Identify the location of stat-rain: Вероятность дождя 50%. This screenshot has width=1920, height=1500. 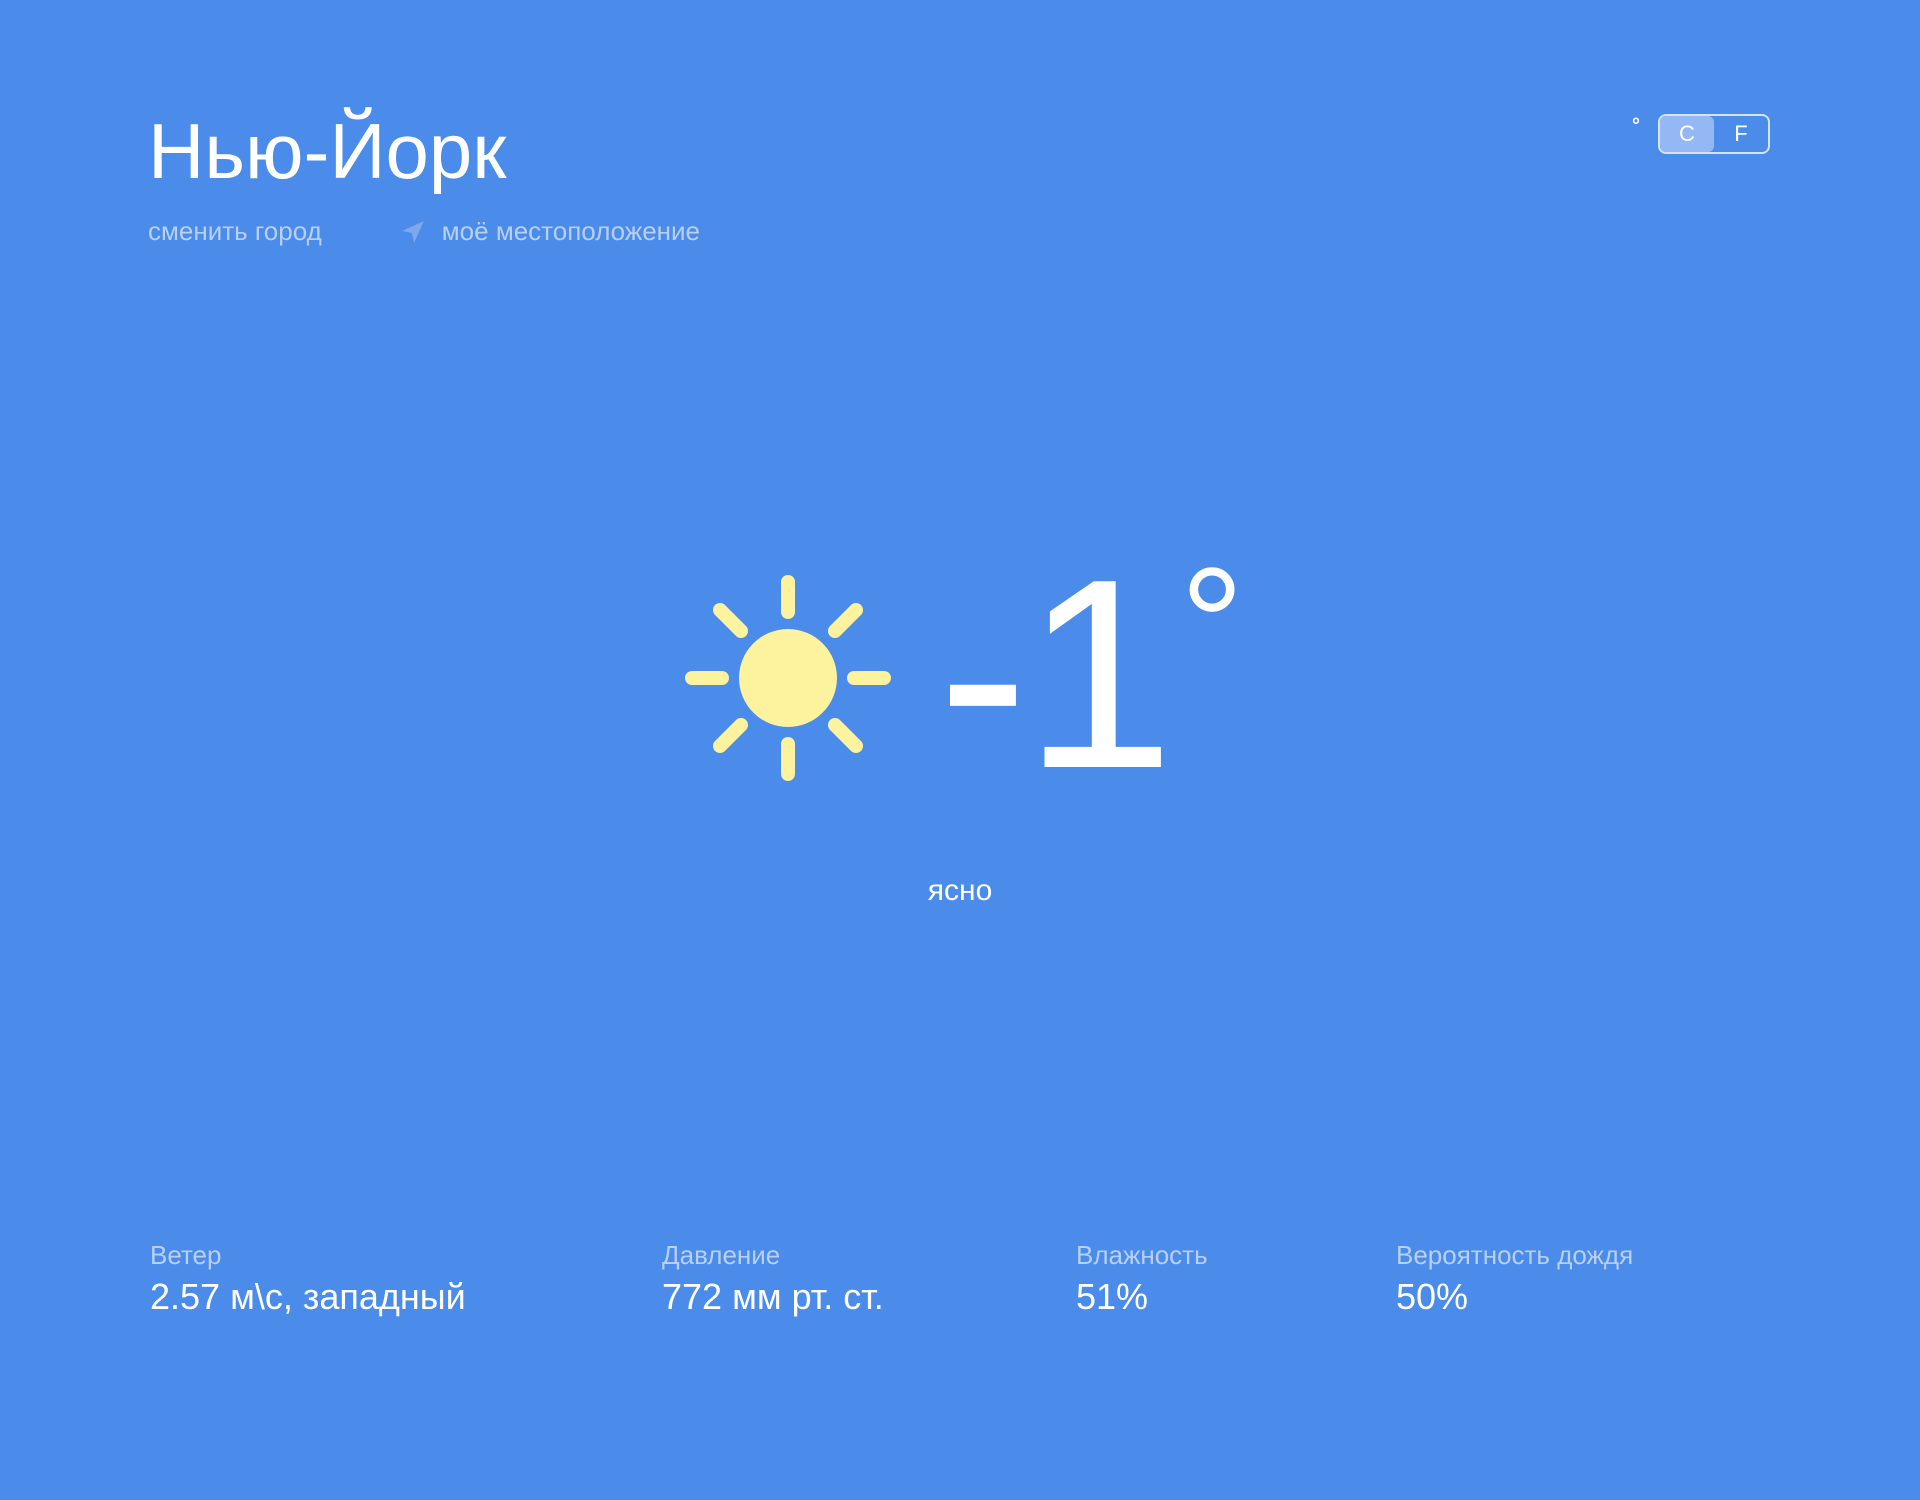
(1514, 1279).